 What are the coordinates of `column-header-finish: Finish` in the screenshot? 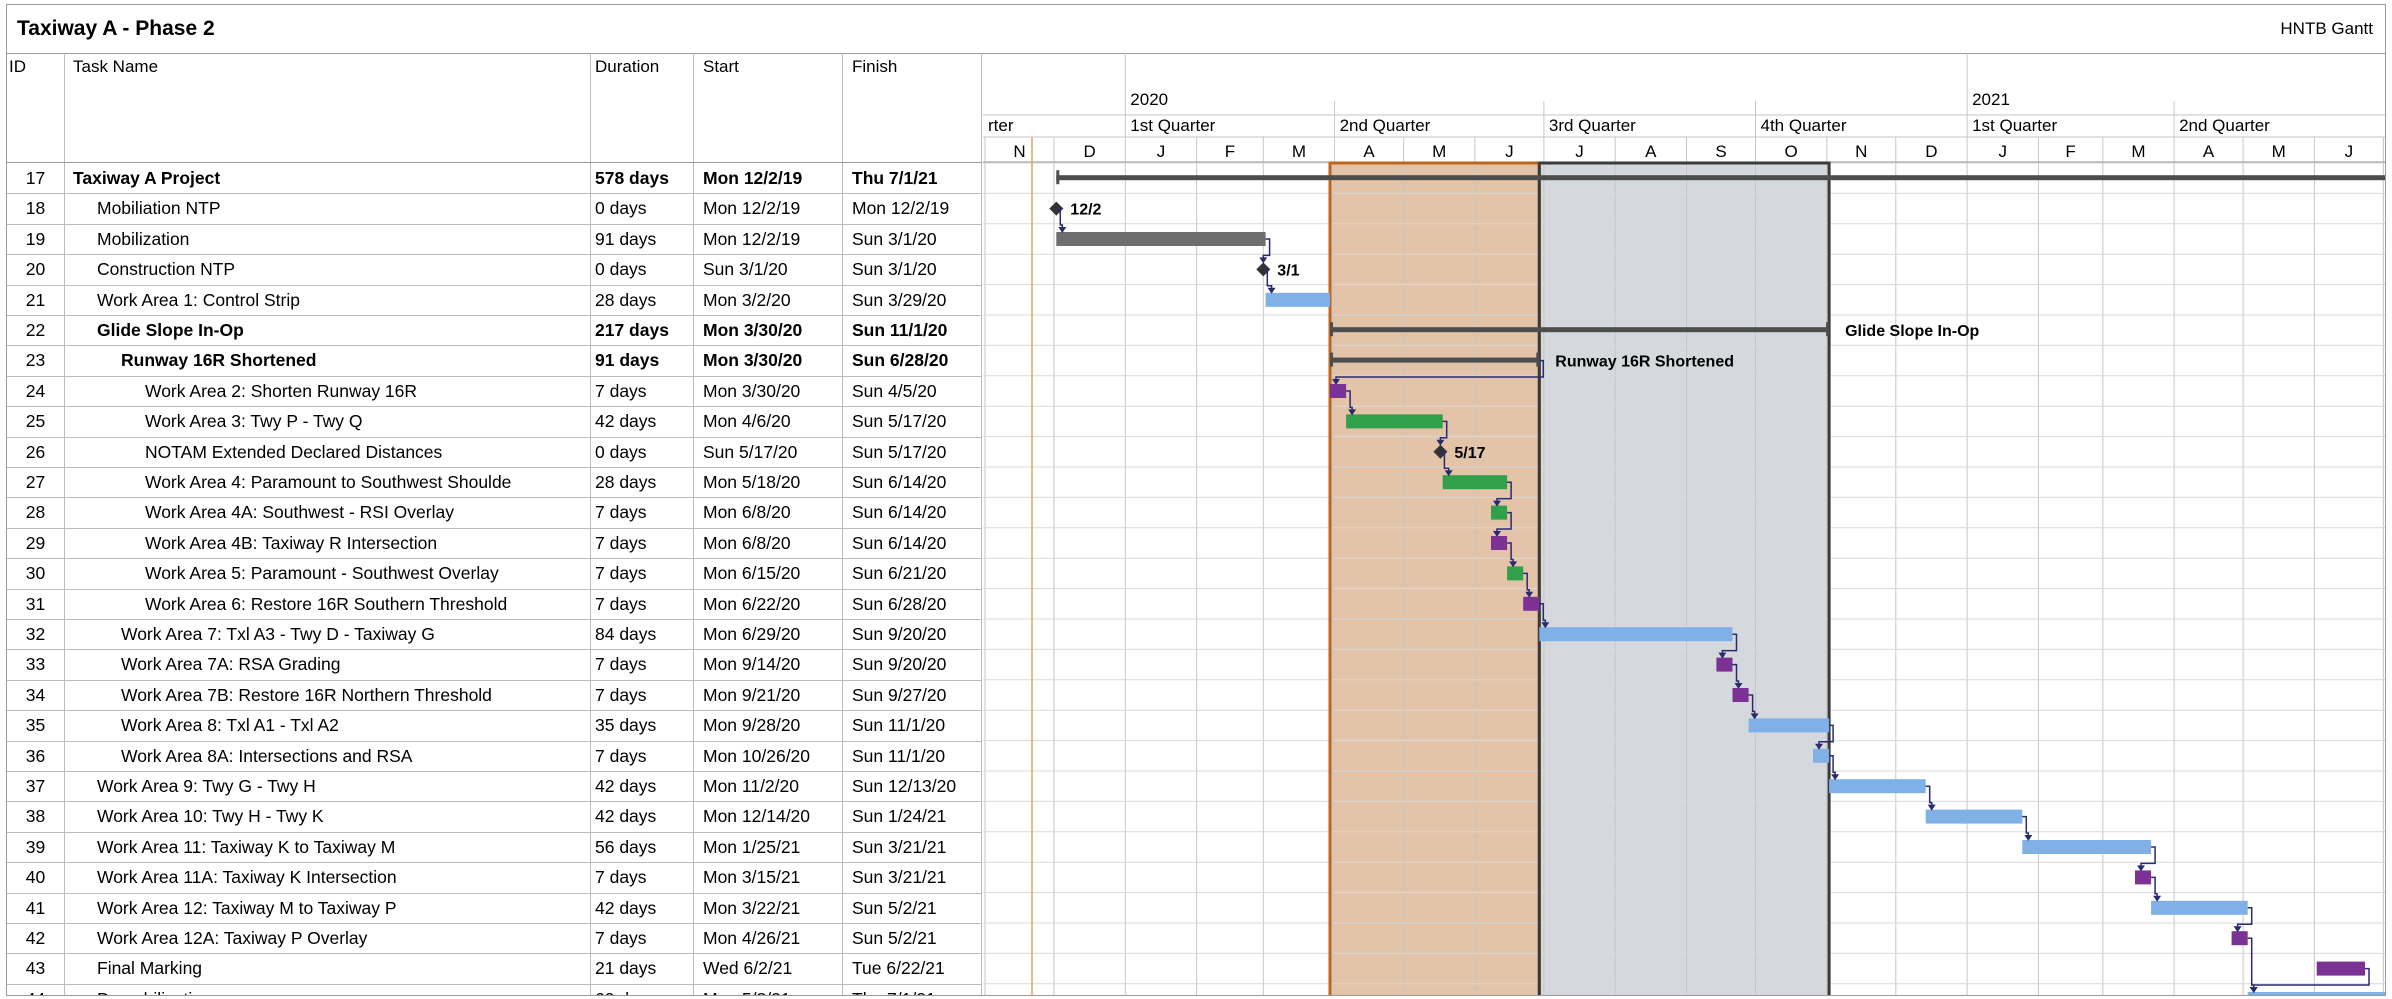 It's located at (874, 67).